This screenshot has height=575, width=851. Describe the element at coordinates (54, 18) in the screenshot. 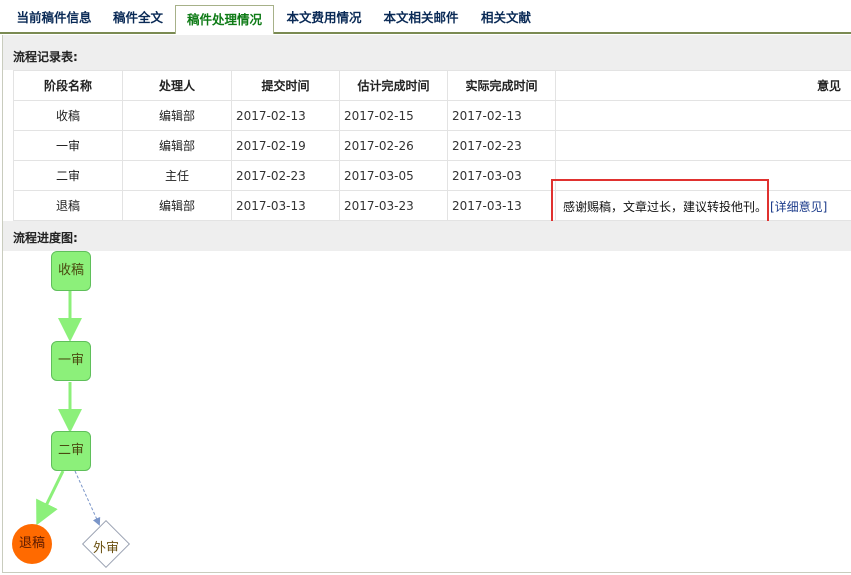

I see `tab-manuscript-info: 当前稿件信息` at that location.